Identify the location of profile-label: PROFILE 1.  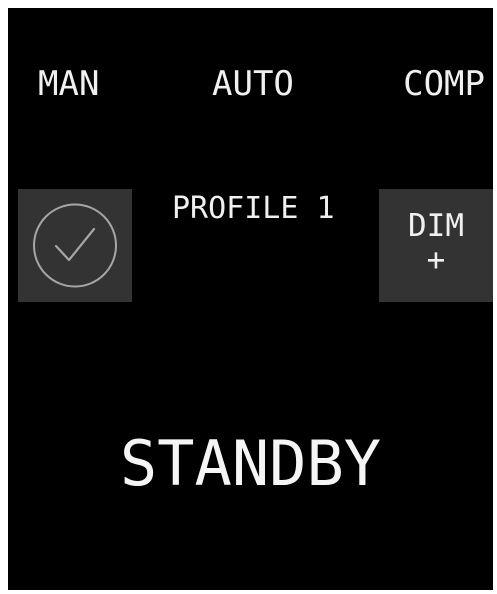
(253, 208).